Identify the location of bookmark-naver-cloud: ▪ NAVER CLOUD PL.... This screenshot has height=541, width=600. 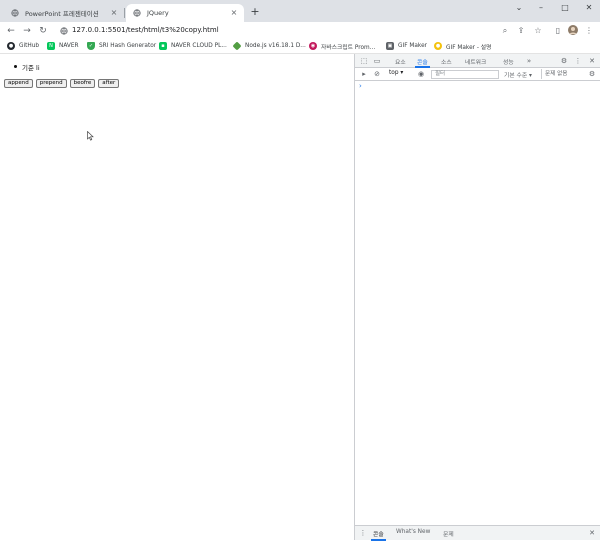
(193, 46).